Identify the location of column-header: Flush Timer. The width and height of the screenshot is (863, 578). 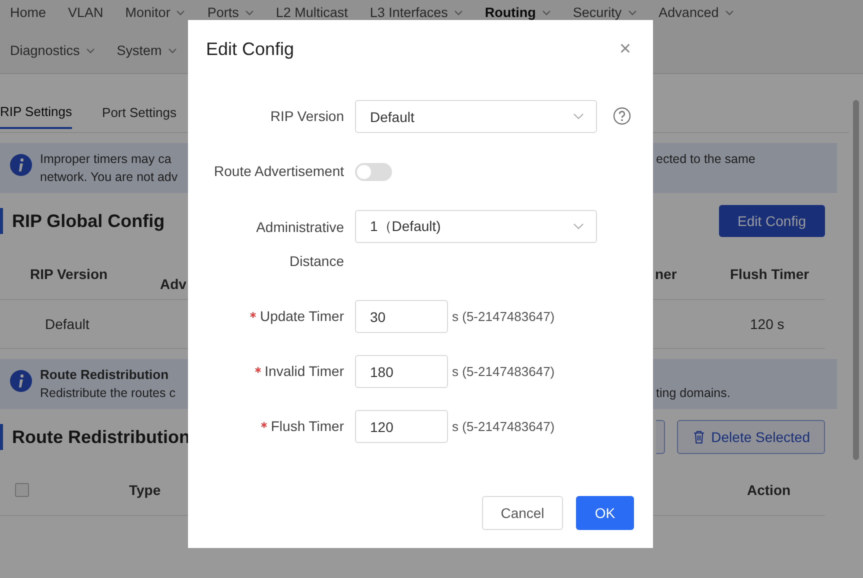
(770, 274).